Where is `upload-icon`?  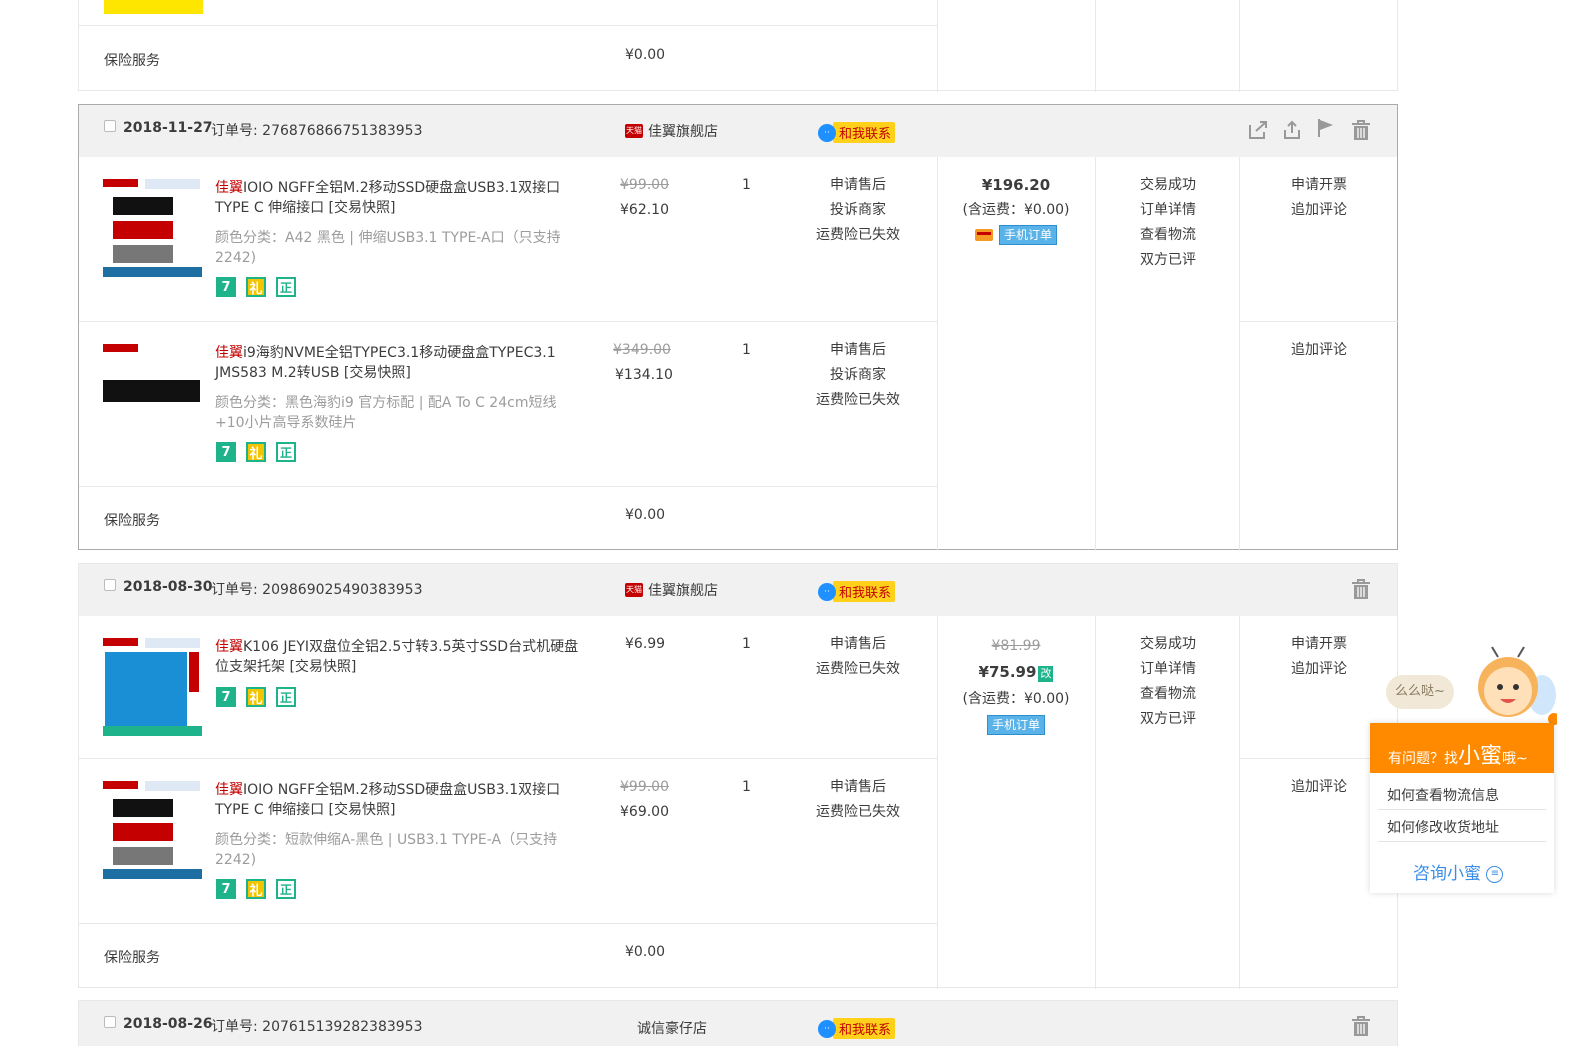
upload-icon is located at coordinates (1292, 130).